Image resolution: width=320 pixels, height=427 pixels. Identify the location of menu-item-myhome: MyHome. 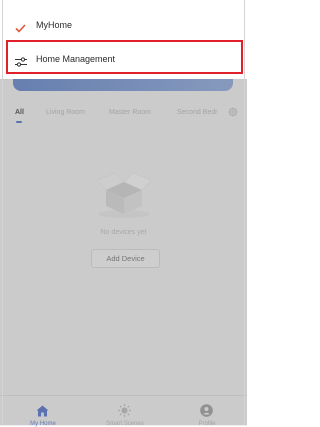
(123, 25).